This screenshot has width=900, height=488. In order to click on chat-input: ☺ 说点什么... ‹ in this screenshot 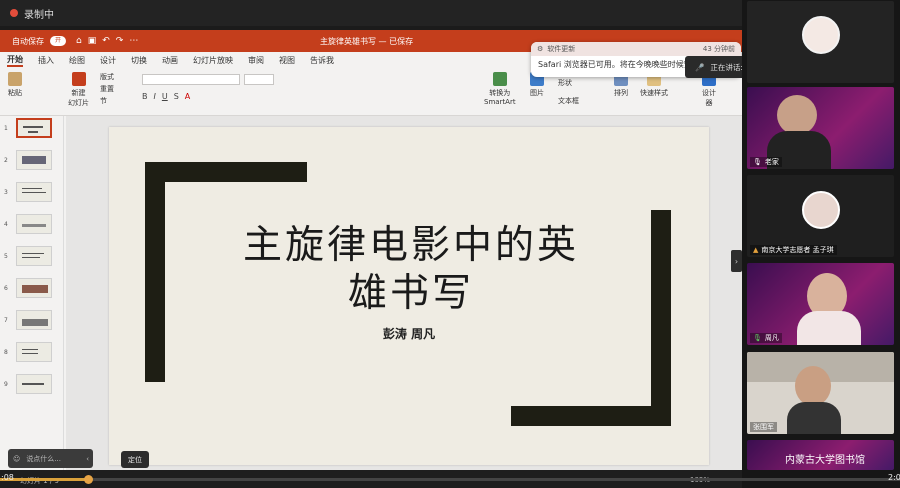, I will do `click(50, 458)`.